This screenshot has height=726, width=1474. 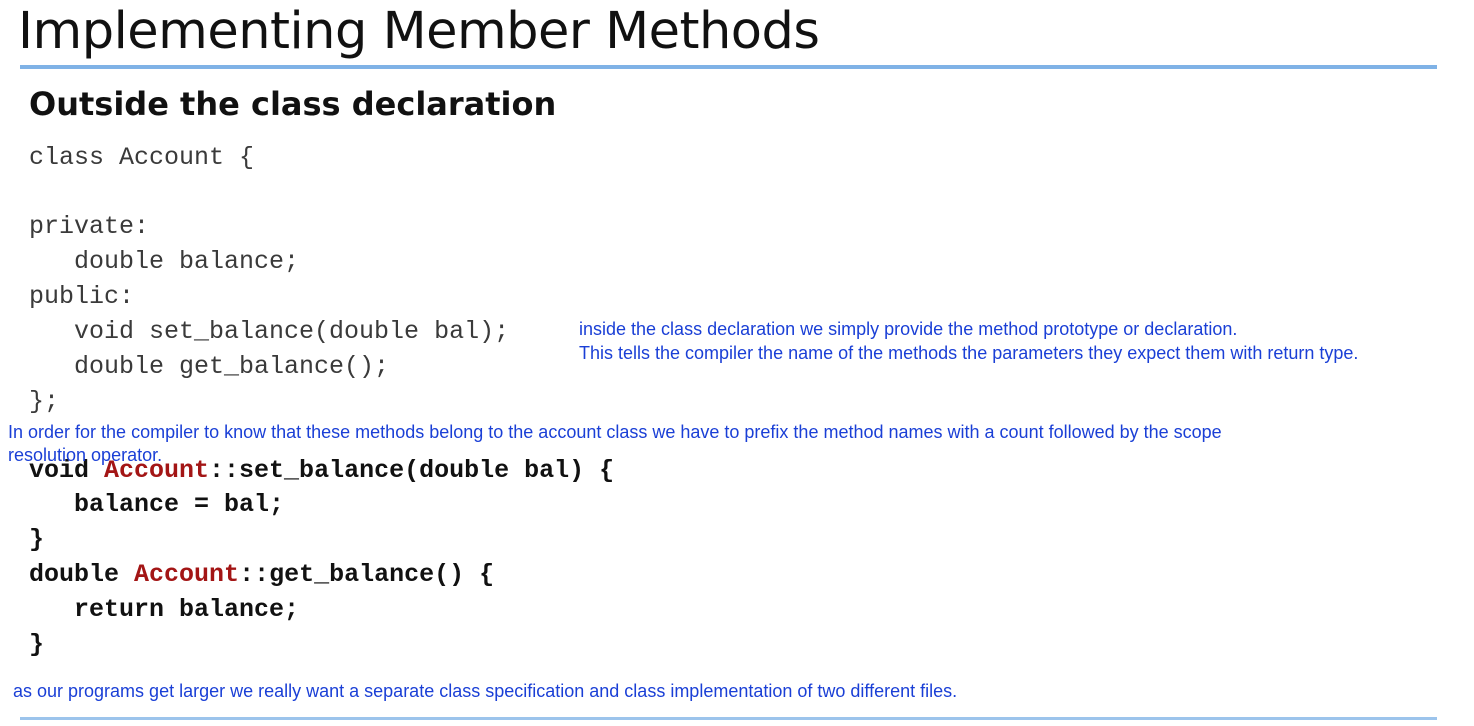 I want to click on section-heading: Outside the class declaration, so click(x=293, y=104).